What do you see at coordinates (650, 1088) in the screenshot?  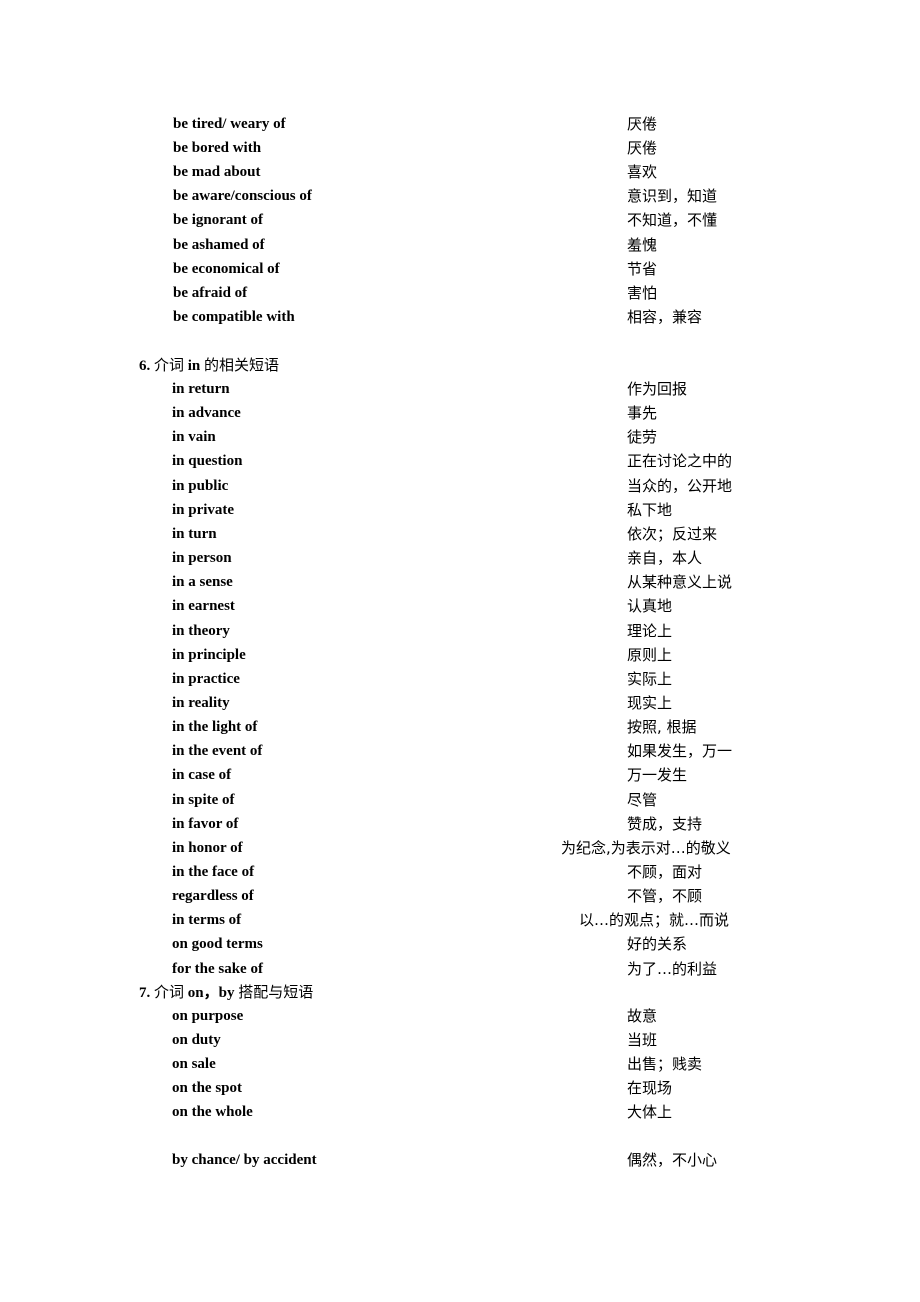 I see `phrase-chinese: 在现场` at bounding box center [650, 1088].